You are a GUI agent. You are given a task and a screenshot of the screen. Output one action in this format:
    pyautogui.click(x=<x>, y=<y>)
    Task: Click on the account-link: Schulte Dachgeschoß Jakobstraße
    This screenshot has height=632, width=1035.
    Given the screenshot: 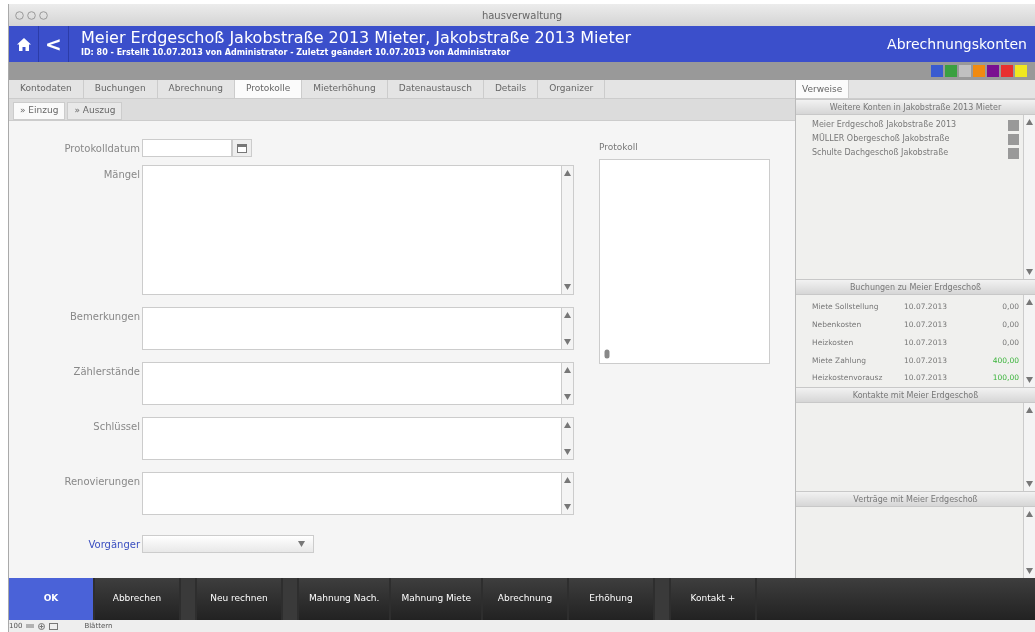 What is the action you would take?
    pyautogui.click(x=880, y=153)
    